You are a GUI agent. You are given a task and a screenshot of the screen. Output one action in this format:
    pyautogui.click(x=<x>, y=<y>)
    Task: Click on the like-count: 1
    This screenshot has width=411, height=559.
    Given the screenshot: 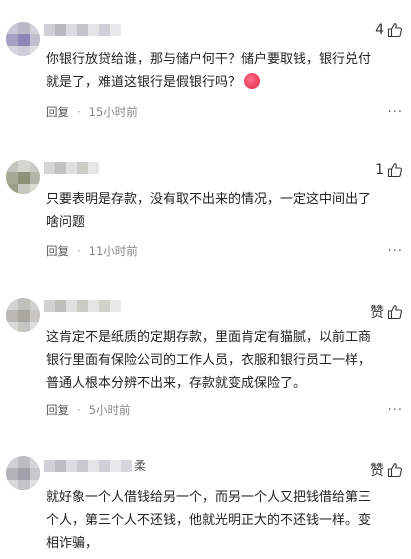 What is the action you would take?
    pyautogui.click(x=379, y=170)
    